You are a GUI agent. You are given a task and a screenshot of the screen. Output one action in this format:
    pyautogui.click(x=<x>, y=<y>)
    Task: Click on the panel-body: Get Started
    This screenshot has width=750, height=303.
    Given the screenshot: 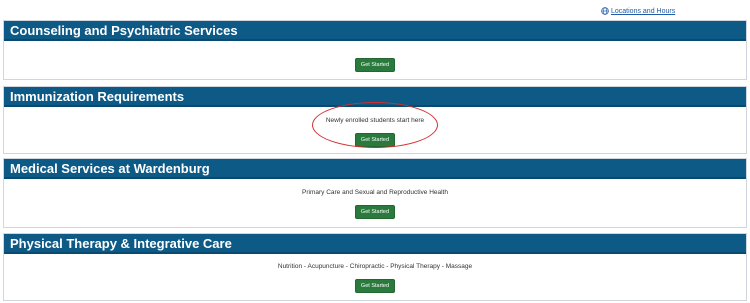 What is the action you would take?
    pyautogui.click(x=375, y=60)
    